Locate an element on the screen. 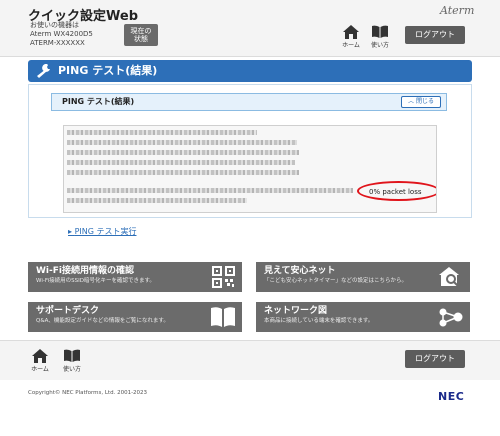 Image resolution: width=500 pixels, height=436 pixels. footer-home-button: ホーム is located at coordinates (40, 361).